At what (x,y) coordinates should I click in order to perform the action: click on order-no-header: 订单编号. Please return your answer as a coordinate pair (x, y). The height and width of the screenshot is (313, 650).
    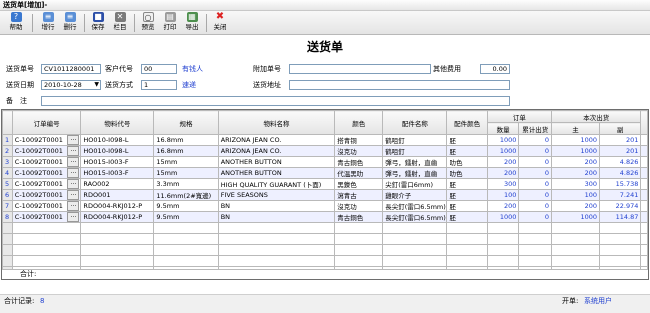
    Looking at the image, I should click on (46, 122).